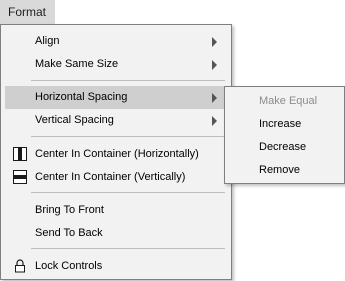 The width and height of the screenshot is (345, 281). What do you see at coordinates (116, 233) in the screenshot?
I see `menu-item-send-to-back: Send To Back` at bounding box center [116, 233].